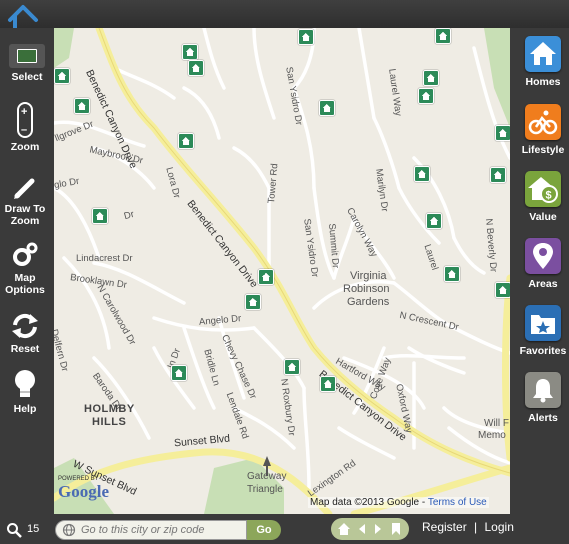  What do you see at coordinates (543, 284) in the screenshot?
I see `areas-label: Areas` at bounding box center [543, 284].